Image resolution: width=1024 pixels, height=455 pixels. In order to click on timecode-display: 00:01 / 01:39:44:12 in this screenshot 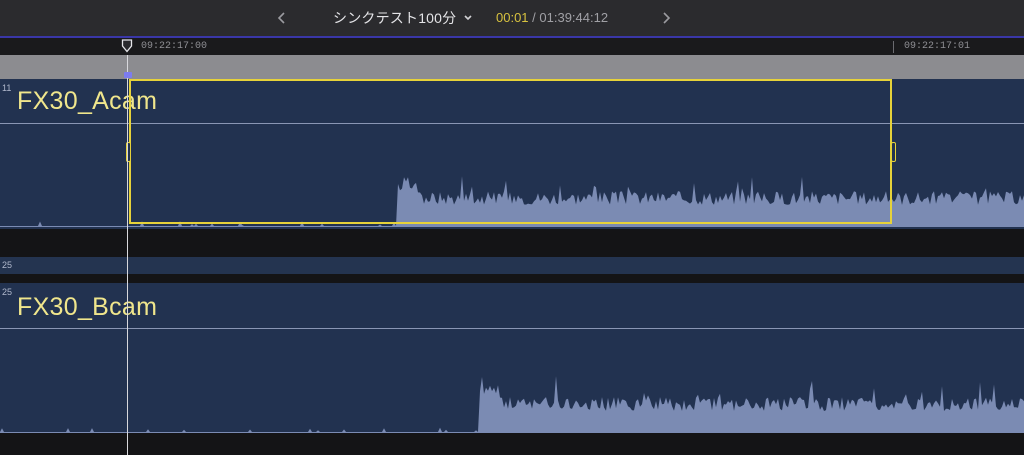, I will do `click(552, 17)`.